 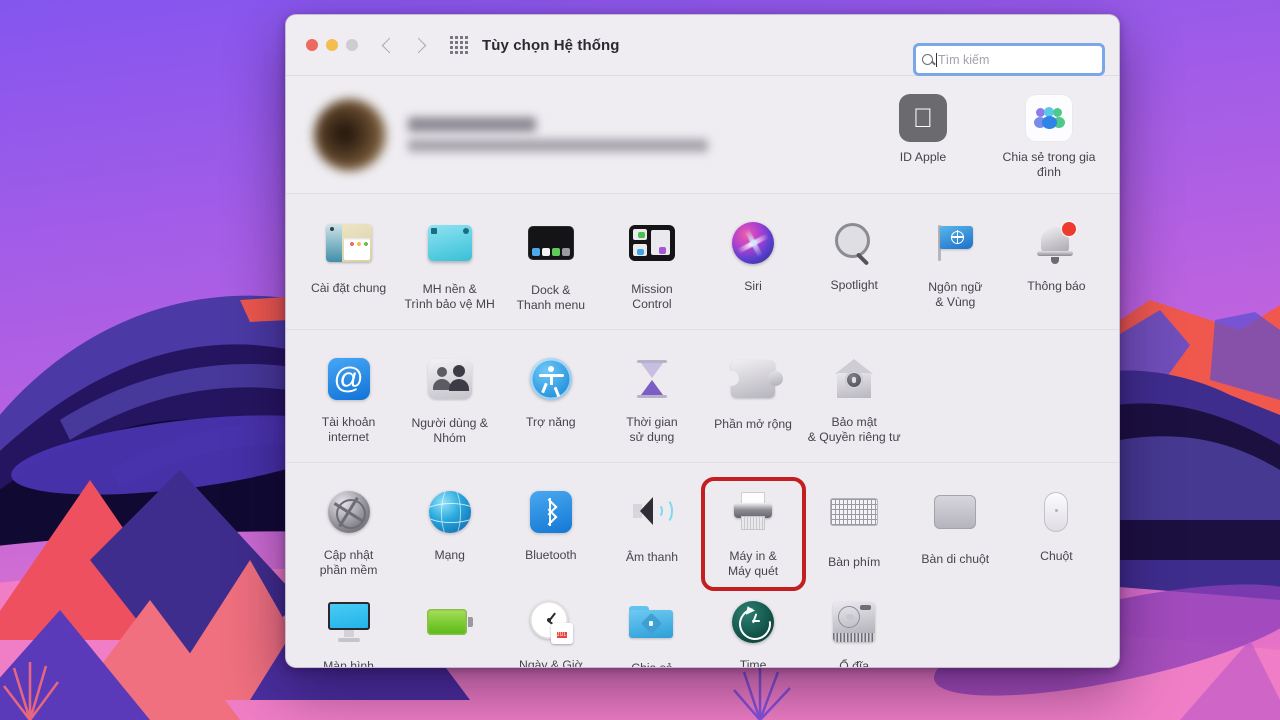 I want to click on general-icon, so click(x=349, y=249).